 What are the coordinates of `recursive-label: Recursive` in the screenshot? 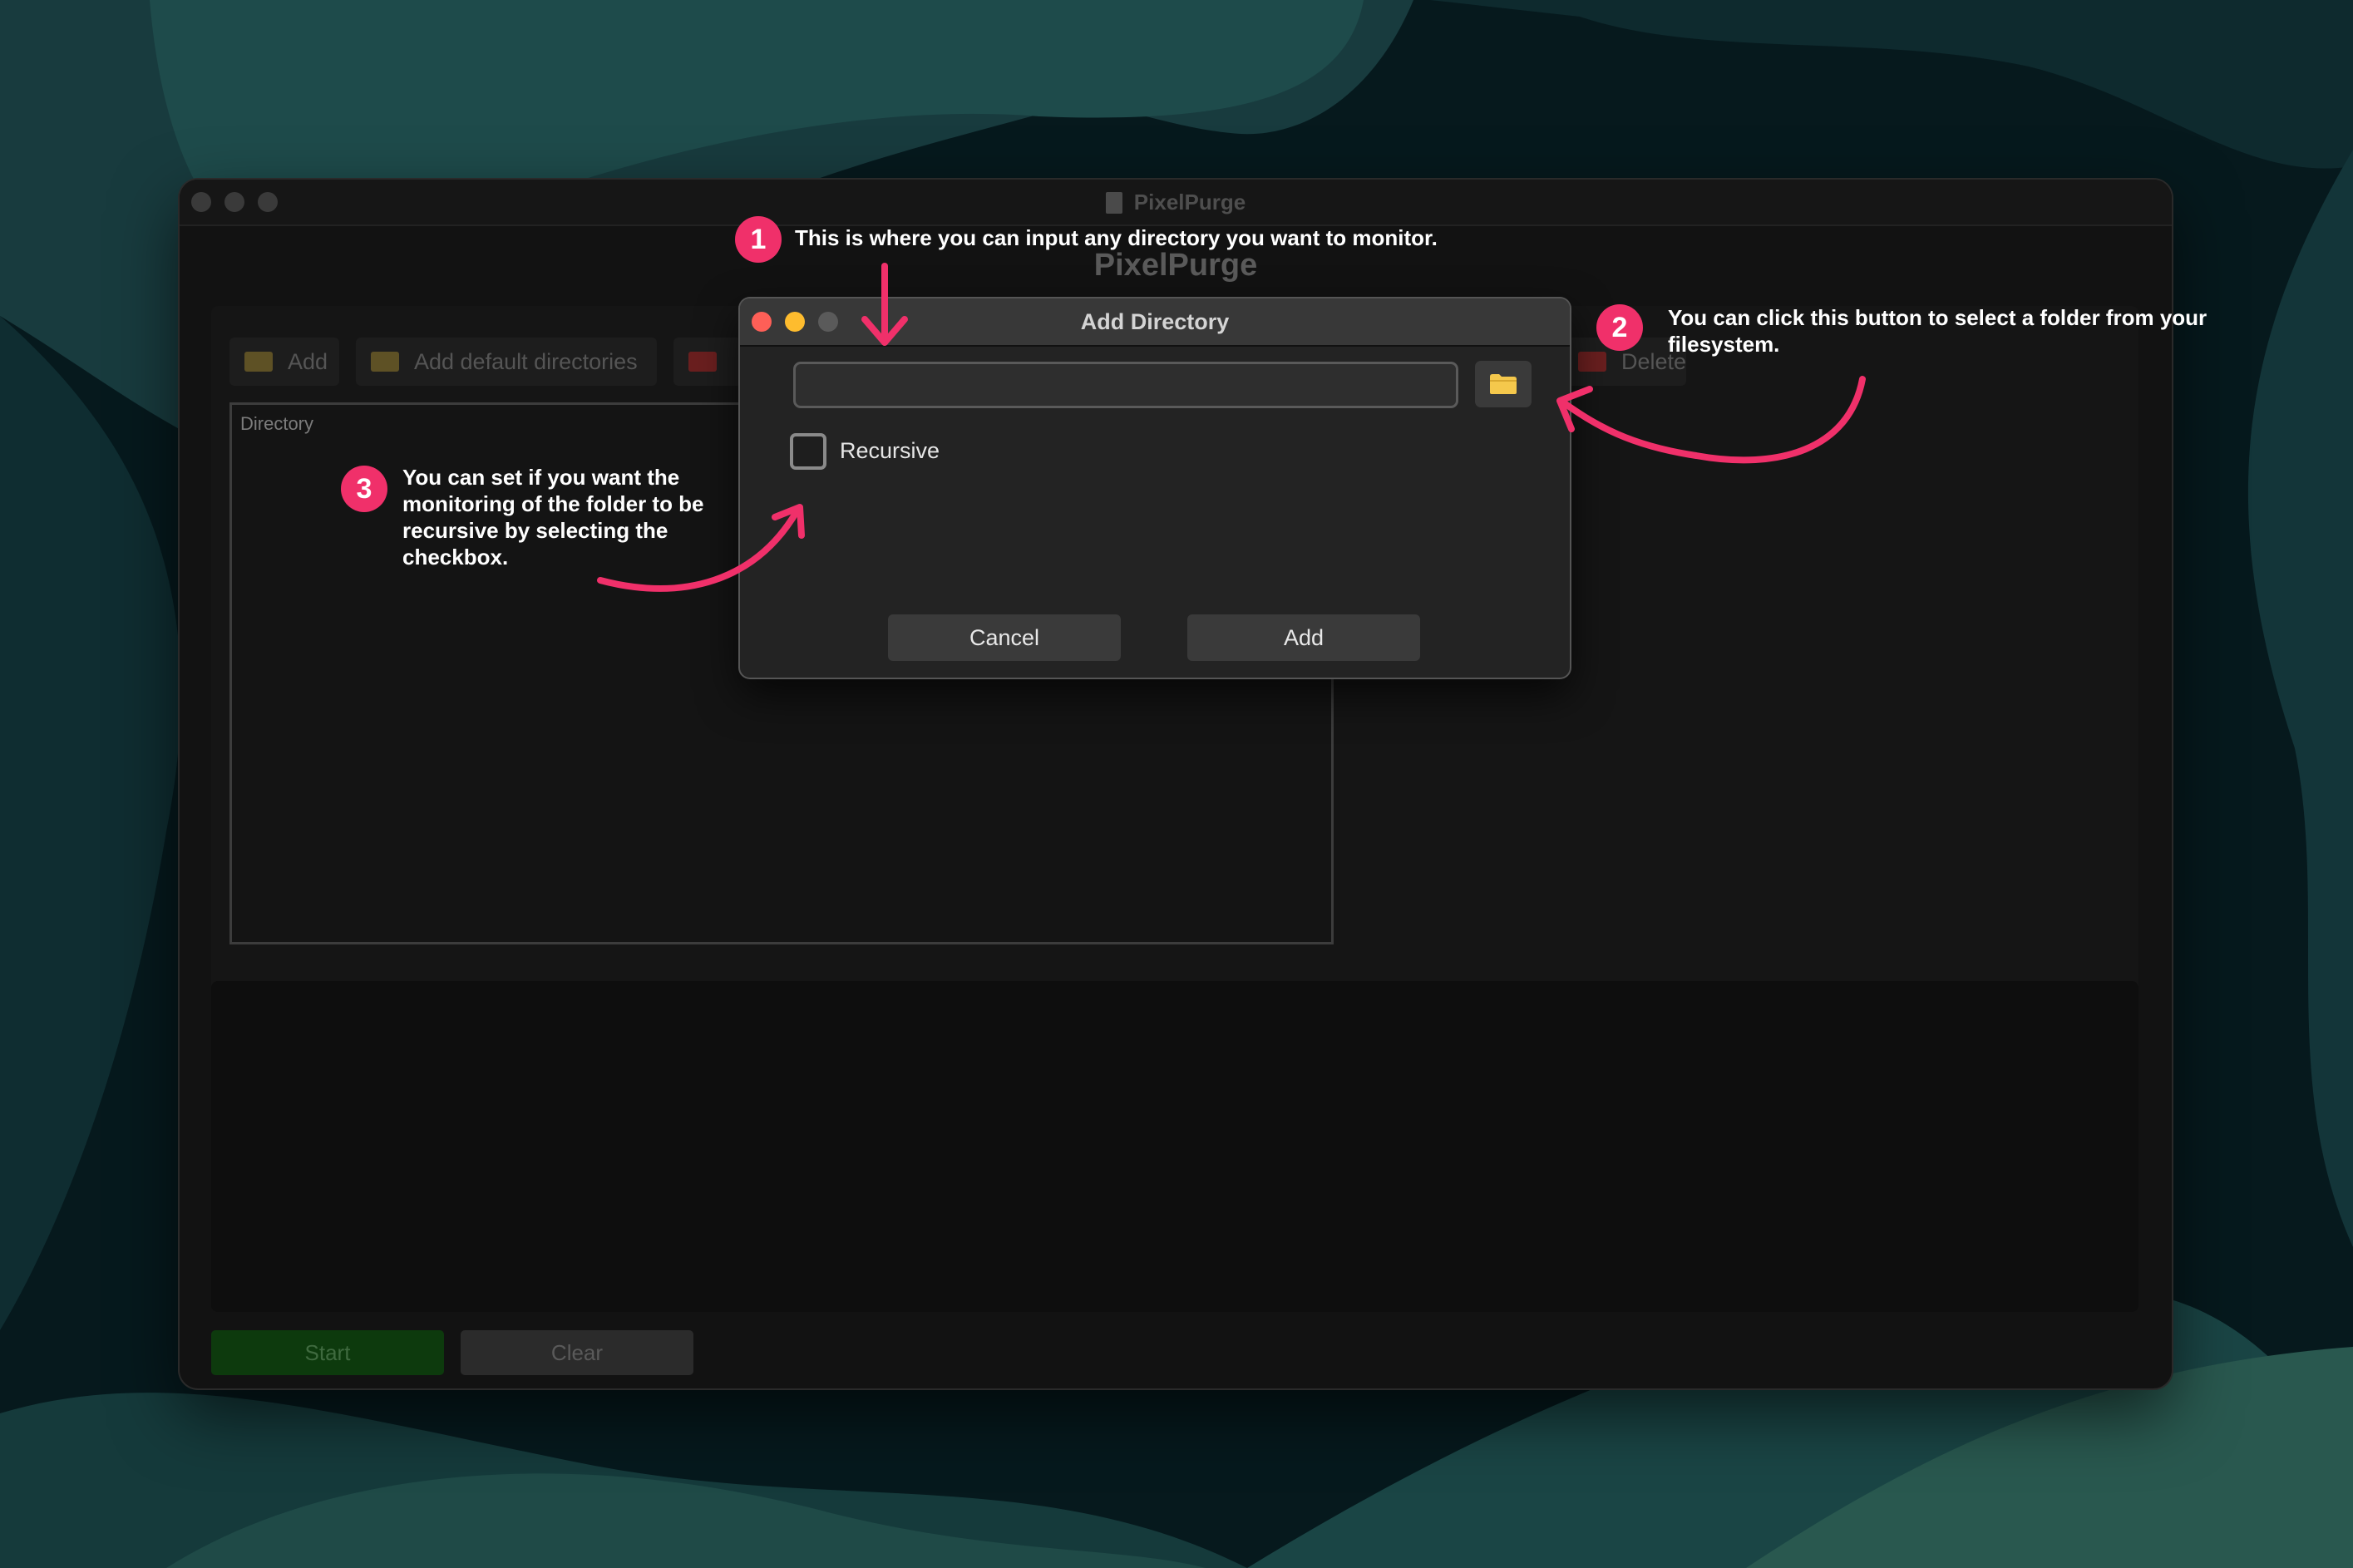 It's located at (890, 451).